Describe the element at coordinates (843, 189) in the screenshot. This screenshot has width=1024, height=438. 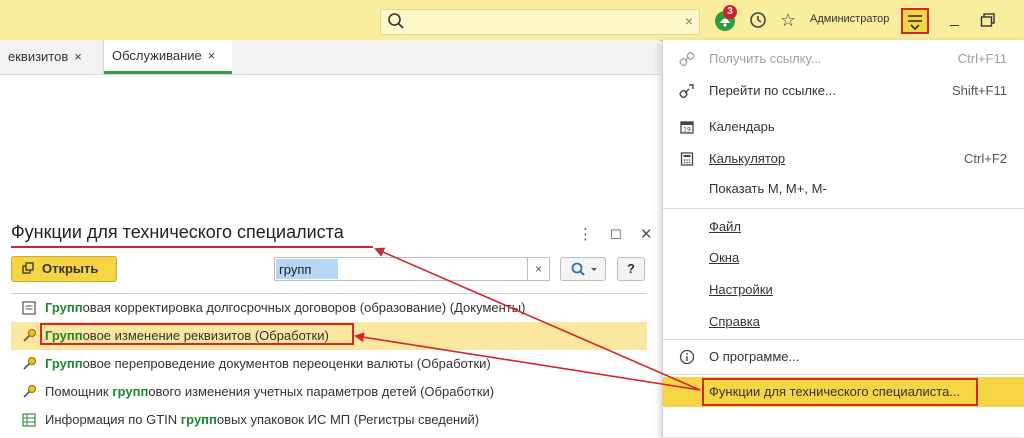
I see `menu-item-show-memory: Показать М, М+, М-` at that location.